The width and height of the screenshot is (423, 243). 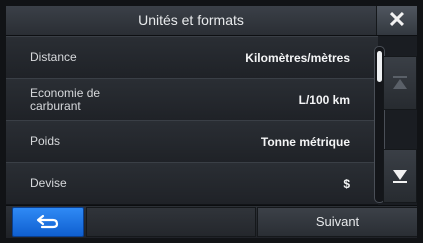 I want to click on scroll-top-button, so click(x=400, y=83).